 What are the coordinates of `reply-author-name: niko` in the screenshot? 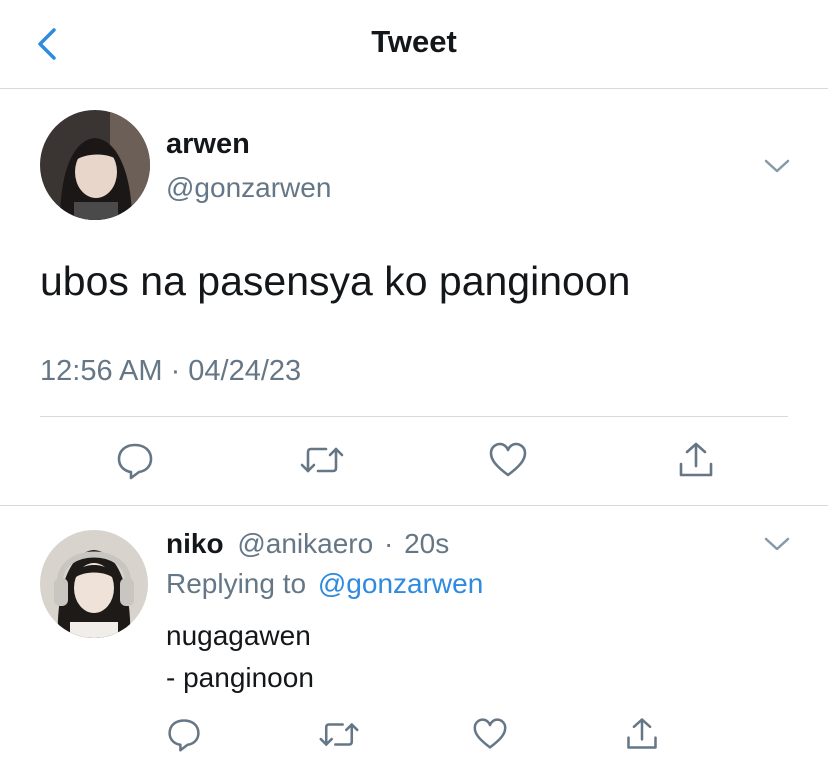 It's located at (195, 543).